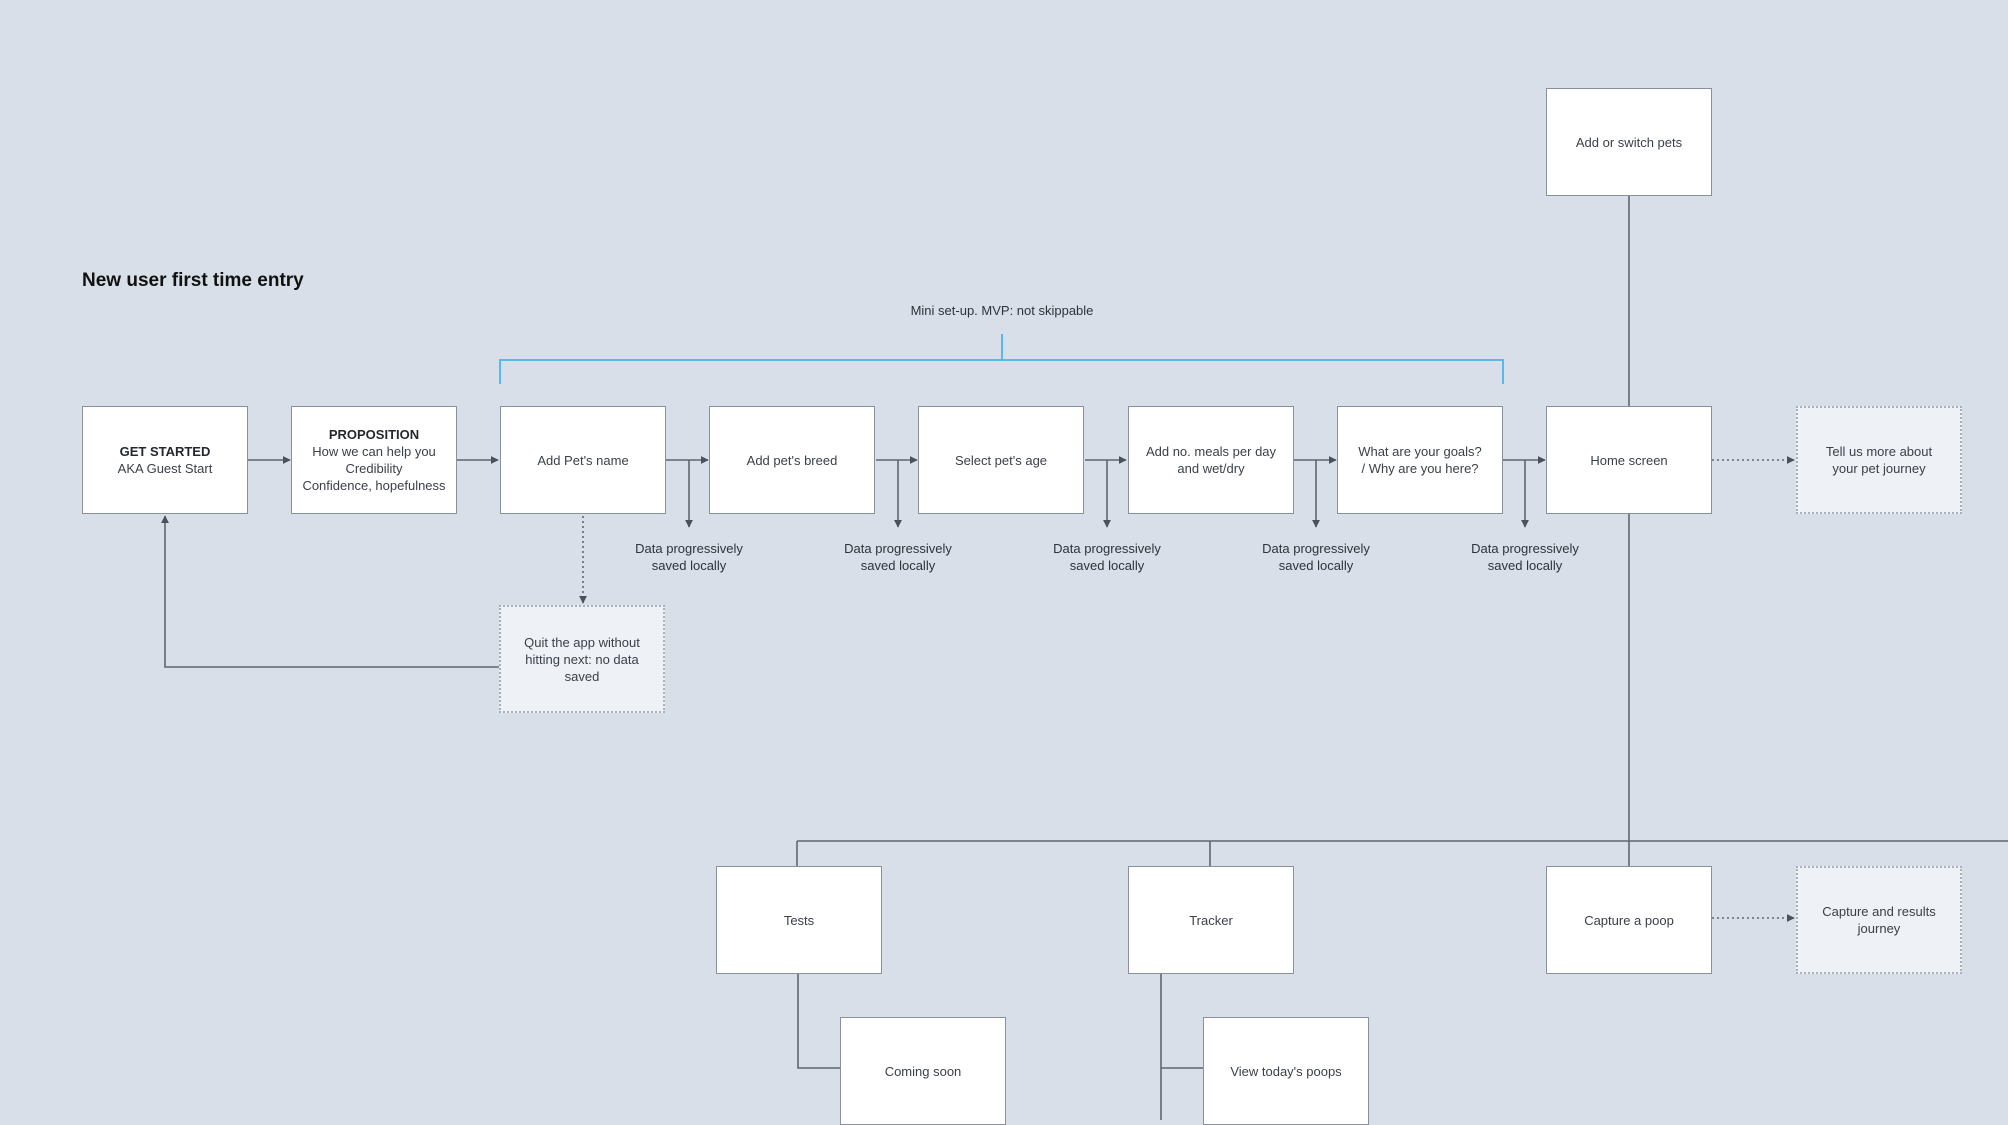 This screenshot has width=2008, height=1125. Describe the element at coordinates (193, 280) in the screenshot. I see `page-title: New user first time entry` at that location.